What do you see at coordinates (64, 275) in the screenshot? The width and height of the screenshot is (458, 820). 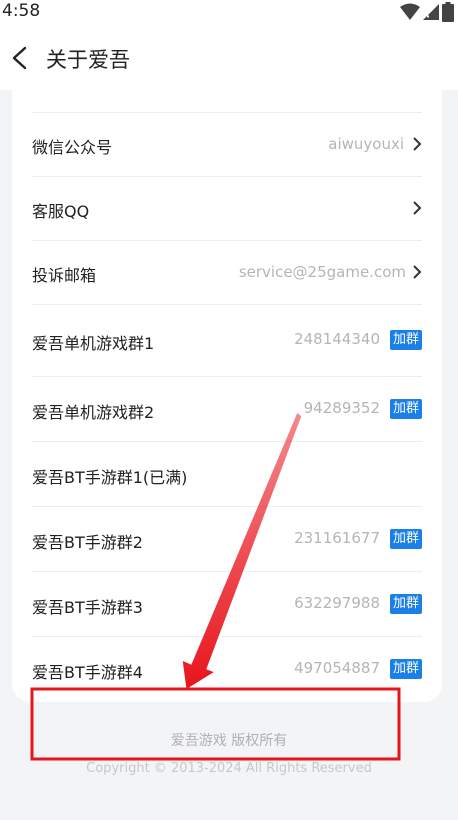 I see `row-label: 投诉邮箱` at bounding box center [64, 275].